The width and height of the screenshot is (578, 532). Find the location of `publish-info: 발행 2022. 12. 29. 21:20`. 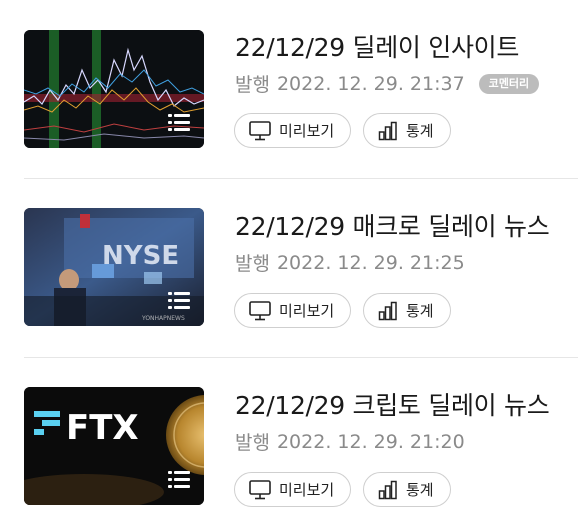

publish-info: 발행 2022. 12. 29. 21:20 is located at coordinates (350, 441).